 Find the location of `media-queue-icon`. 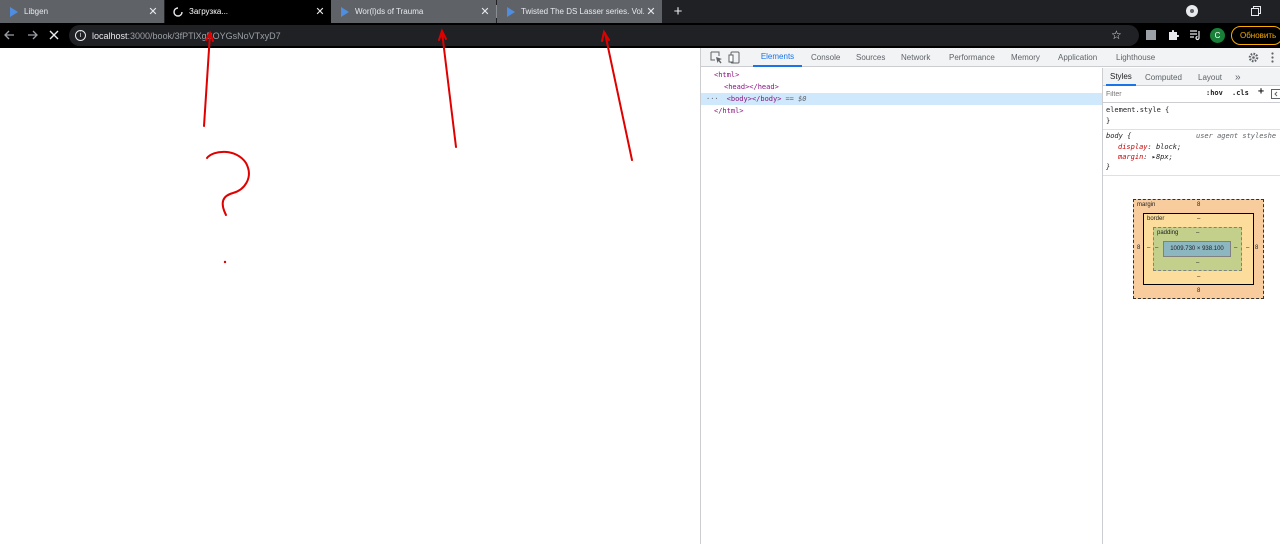

media-queue-icon is located at coordinates (1195, 35).